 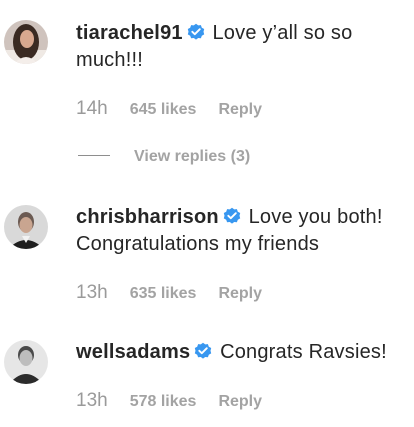 I want to click on comment-meta: 13h 578 likes Reply, so click(x=169, y=401).